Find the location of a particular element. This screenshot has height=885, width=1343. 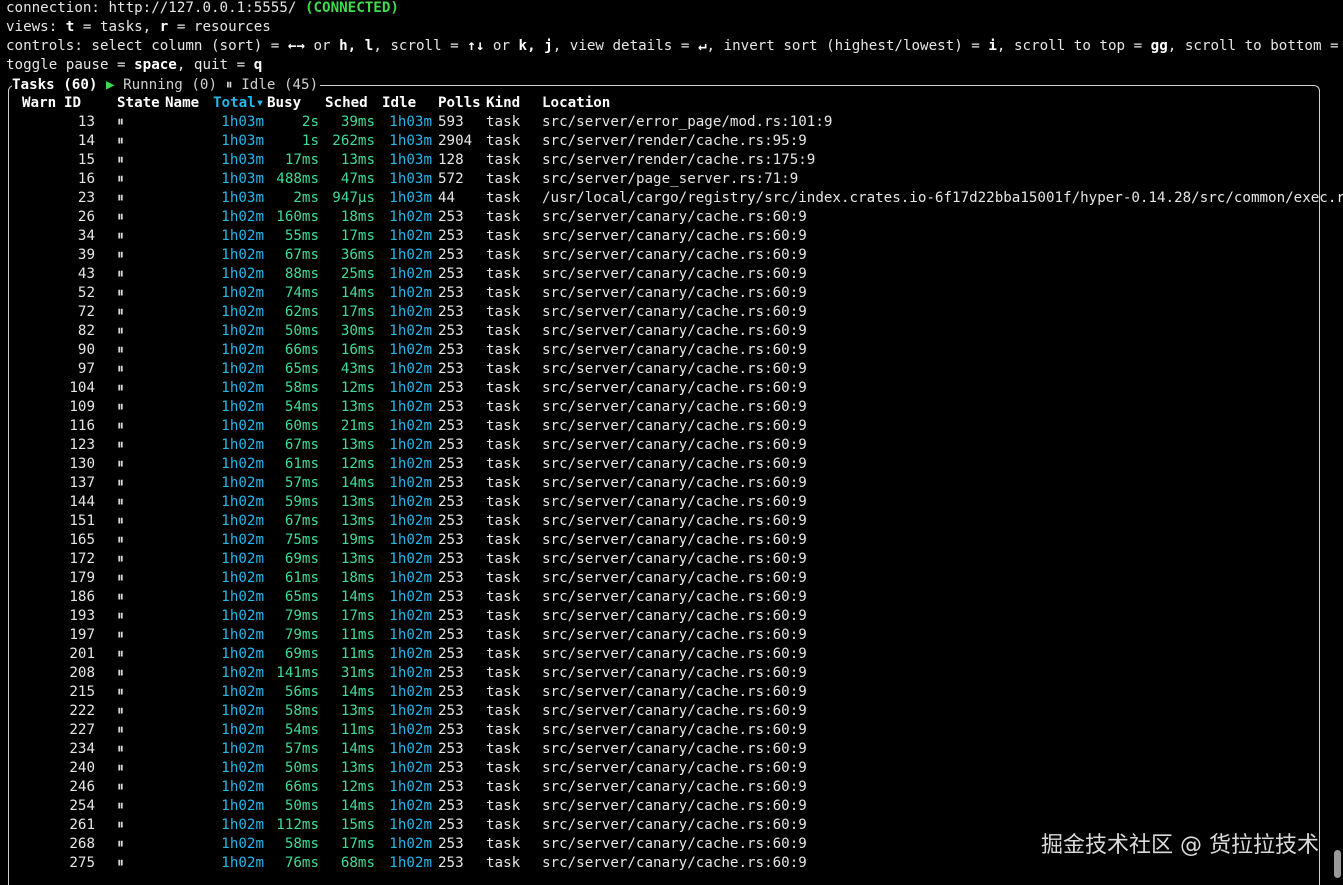

task-sched: 13ms is located at coordinates (357, 502).